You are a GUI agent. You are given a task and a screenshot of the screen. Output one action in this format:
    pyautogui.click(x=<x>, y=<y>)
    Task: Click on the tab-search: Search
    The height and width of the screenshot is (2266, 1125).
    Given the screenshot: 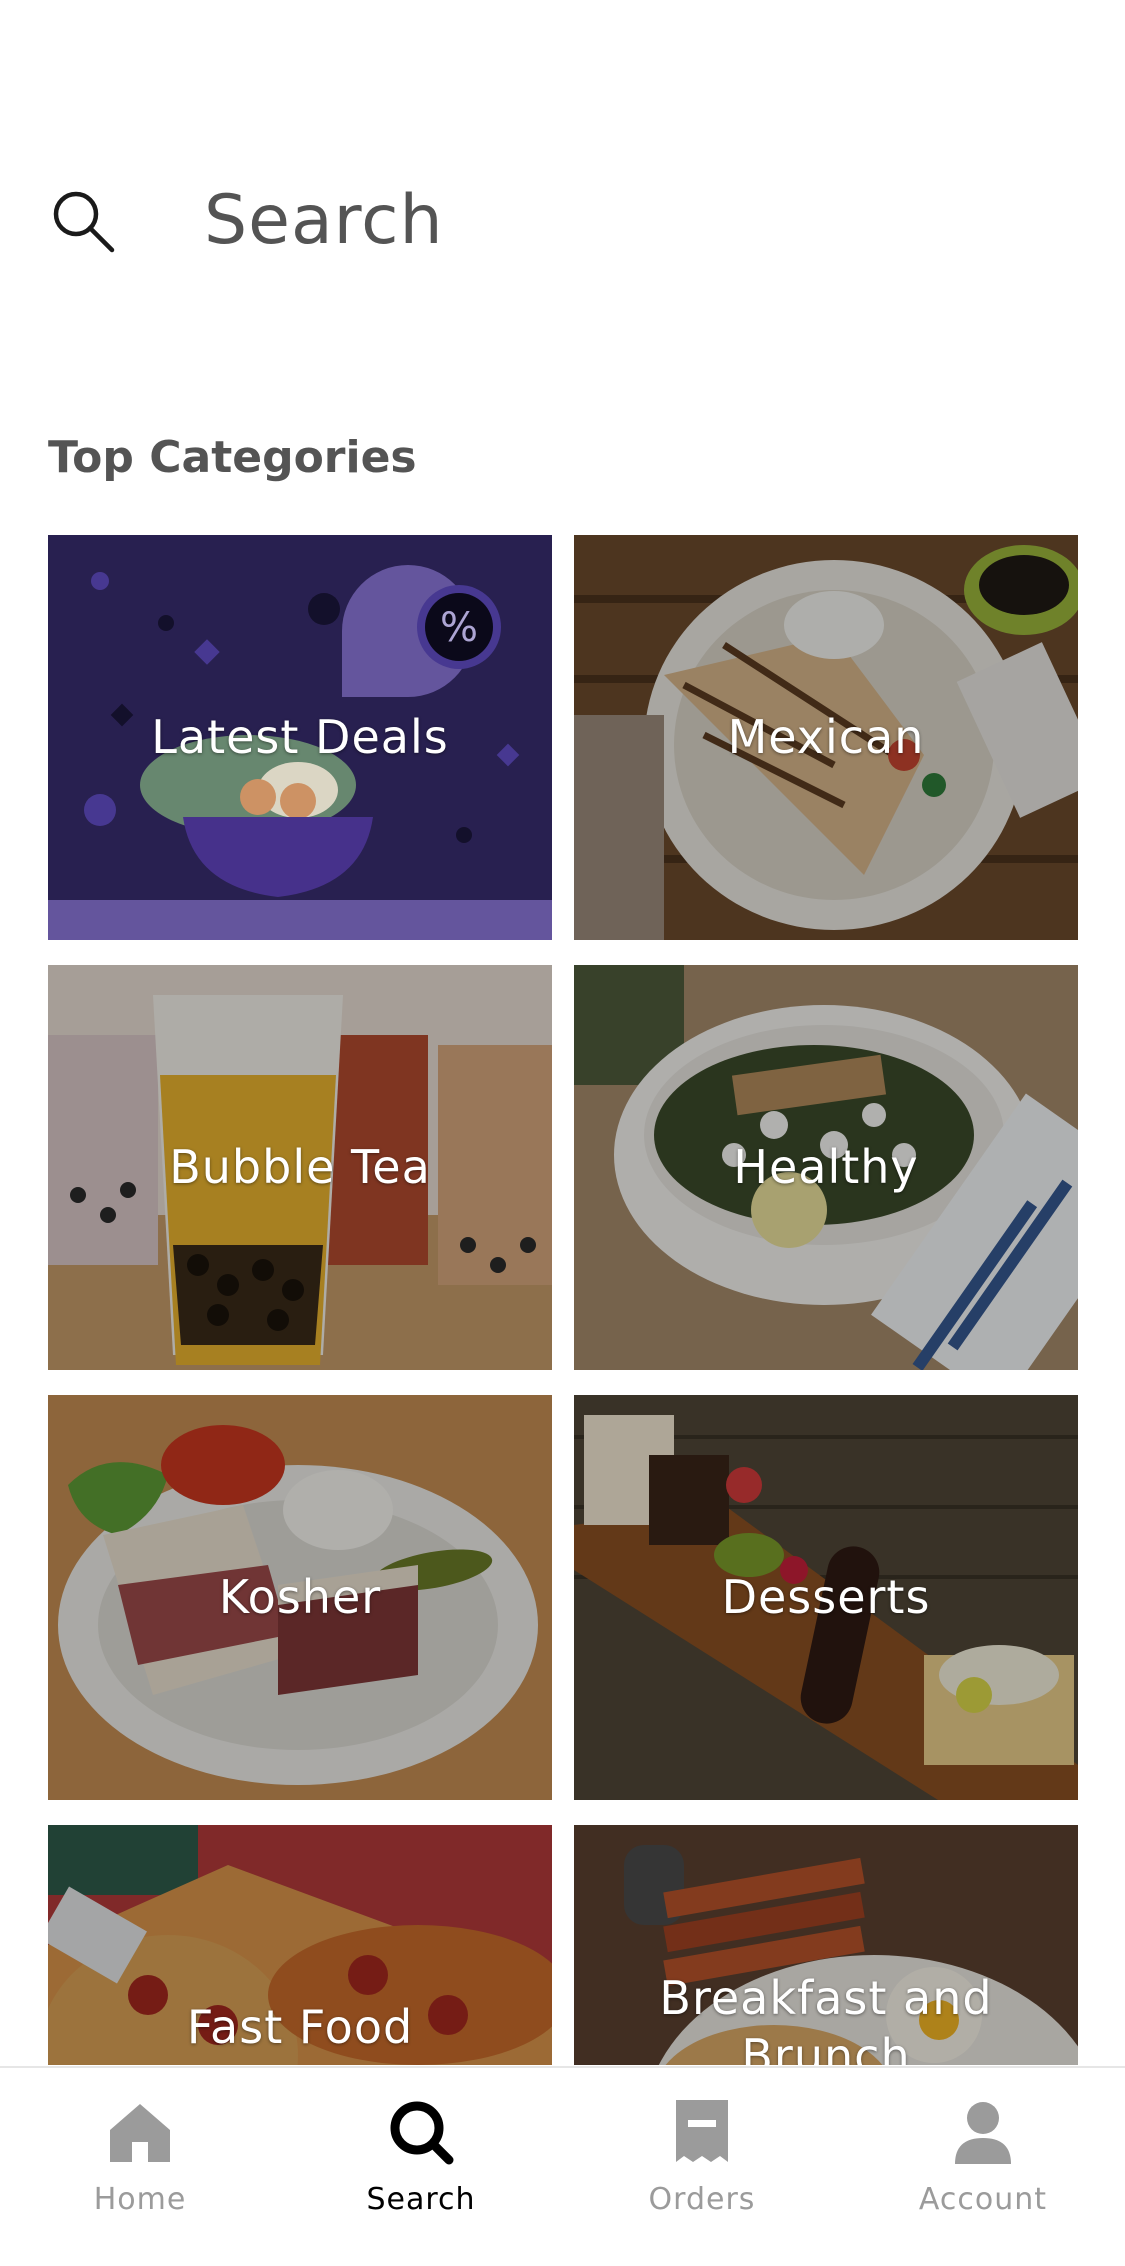 What is the action you would take?
    pyautogui.click(x=421, y=2171)
    